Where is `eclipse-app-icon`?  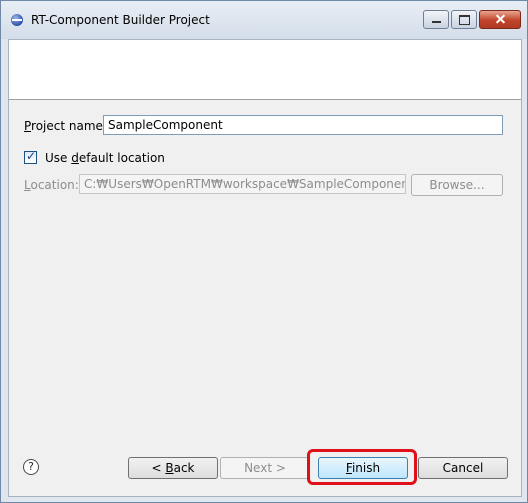
eclipse-app-icon is located at coordinates (17, 20).